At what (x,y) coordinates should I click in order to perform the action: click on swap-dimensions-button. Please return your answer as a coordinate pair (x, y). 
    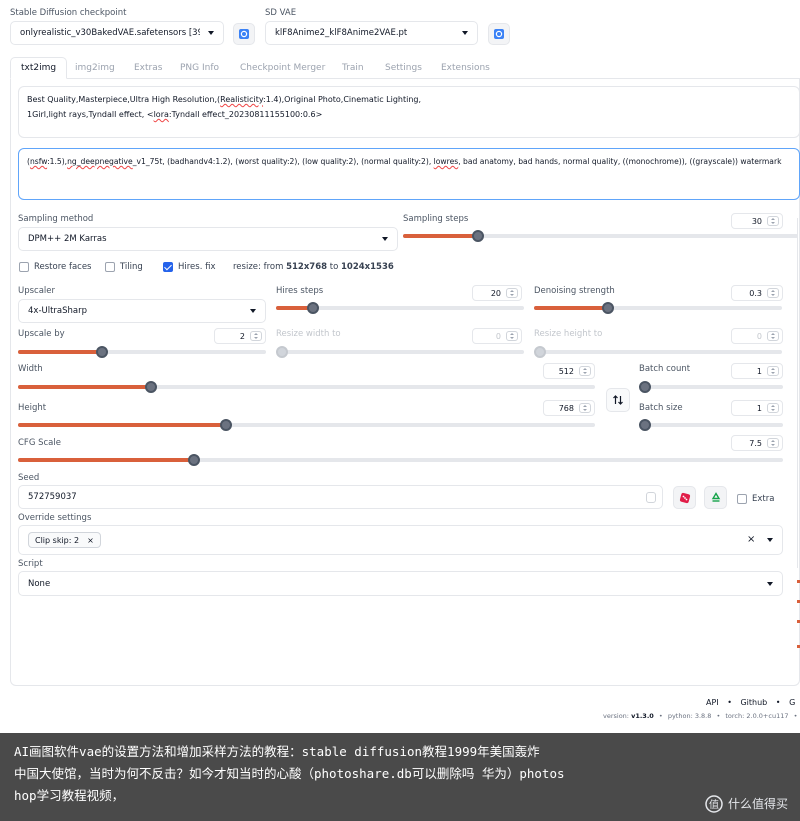
    Looking at the image, I should click on (618, 400).